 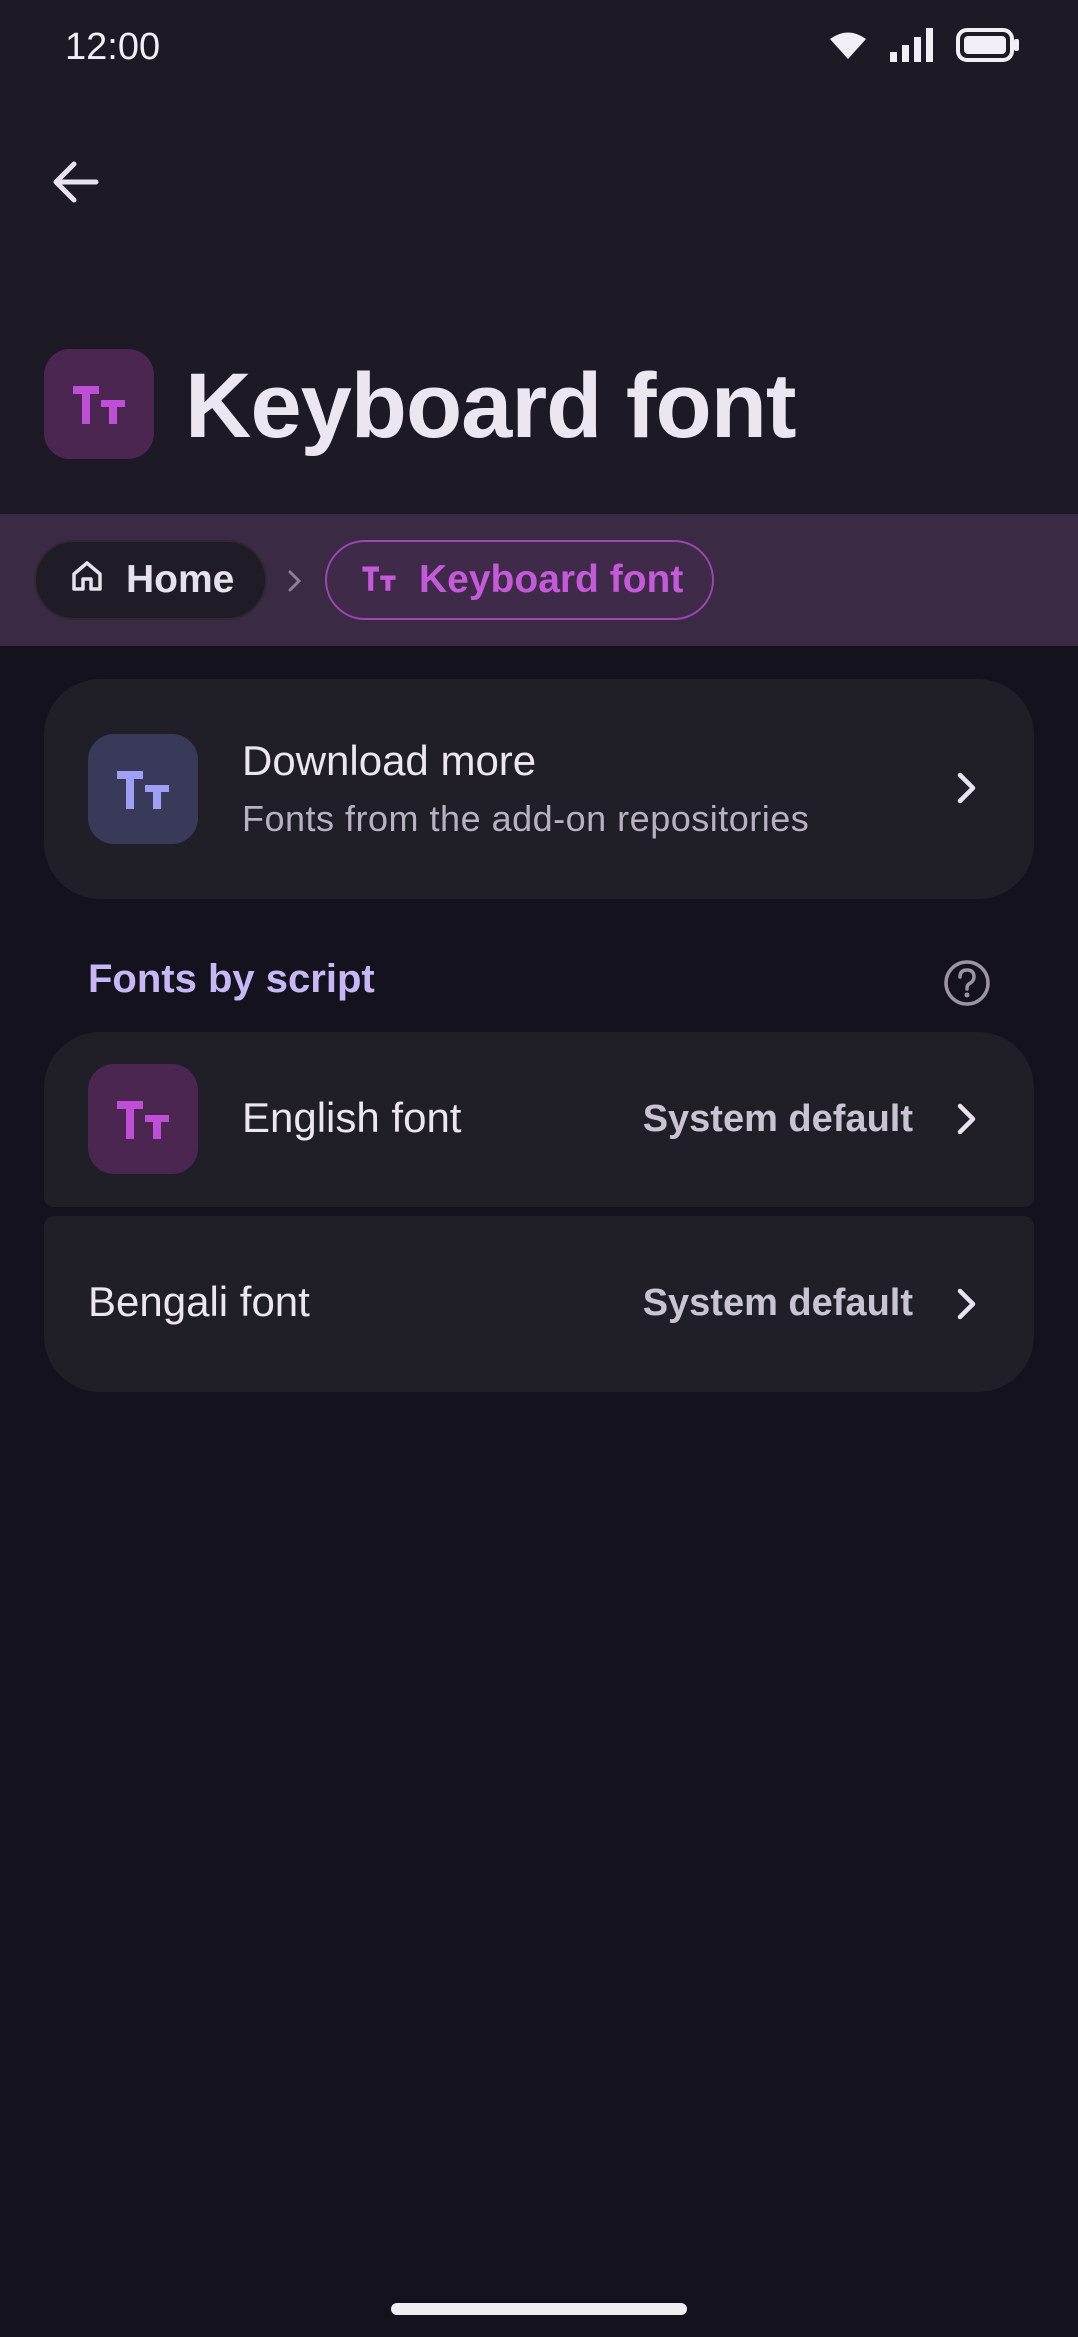 I want to click on download-more-title: Download more, so click(x=389, y=760).